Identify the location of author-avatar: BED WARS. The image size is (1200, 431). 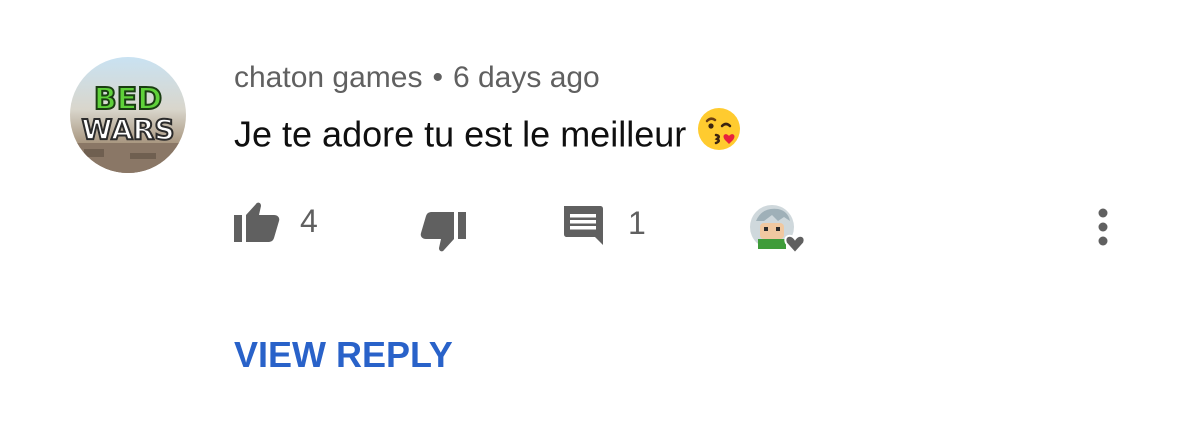
(128, 115).